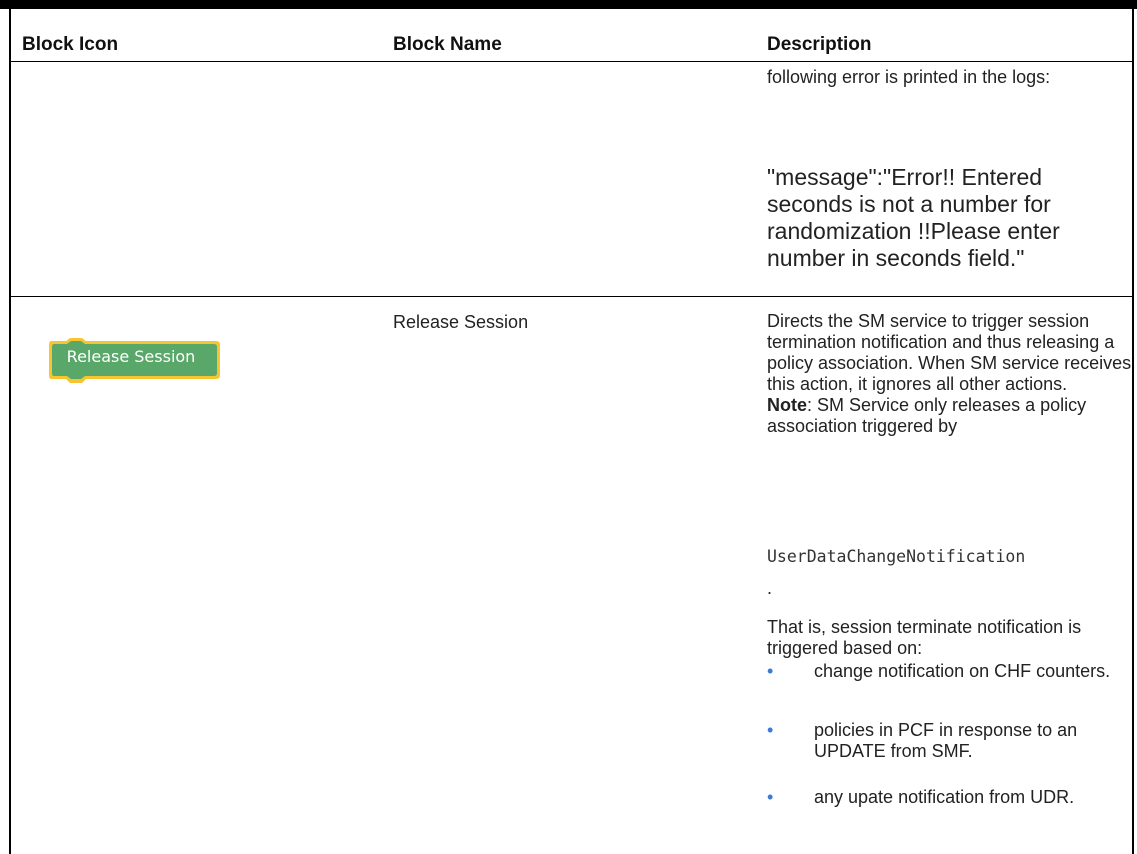 The height and width of the screenshot is (854, 1137). Describe the element at coordinates (568, 4) in the screenshot. I see `table-top-border` at that location.